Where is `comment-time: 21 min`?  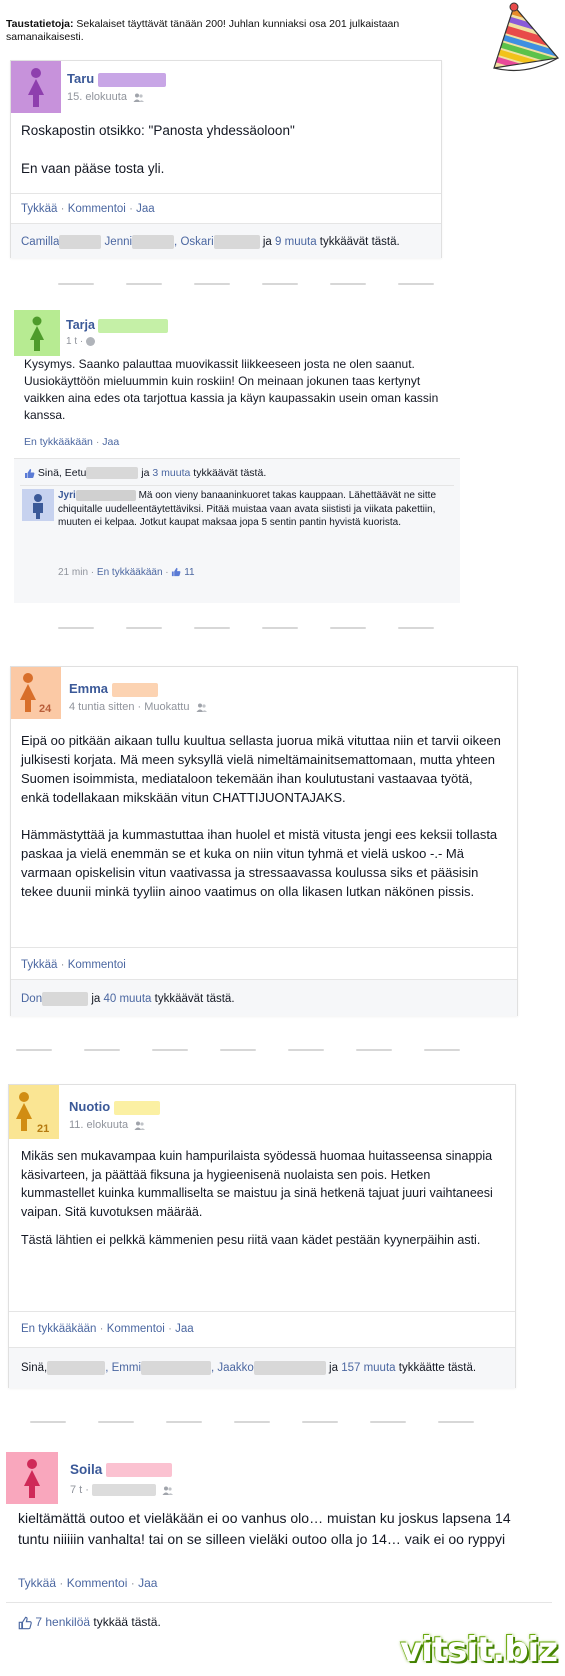 comment-time: 21 min is located at coordinates (73, 572).